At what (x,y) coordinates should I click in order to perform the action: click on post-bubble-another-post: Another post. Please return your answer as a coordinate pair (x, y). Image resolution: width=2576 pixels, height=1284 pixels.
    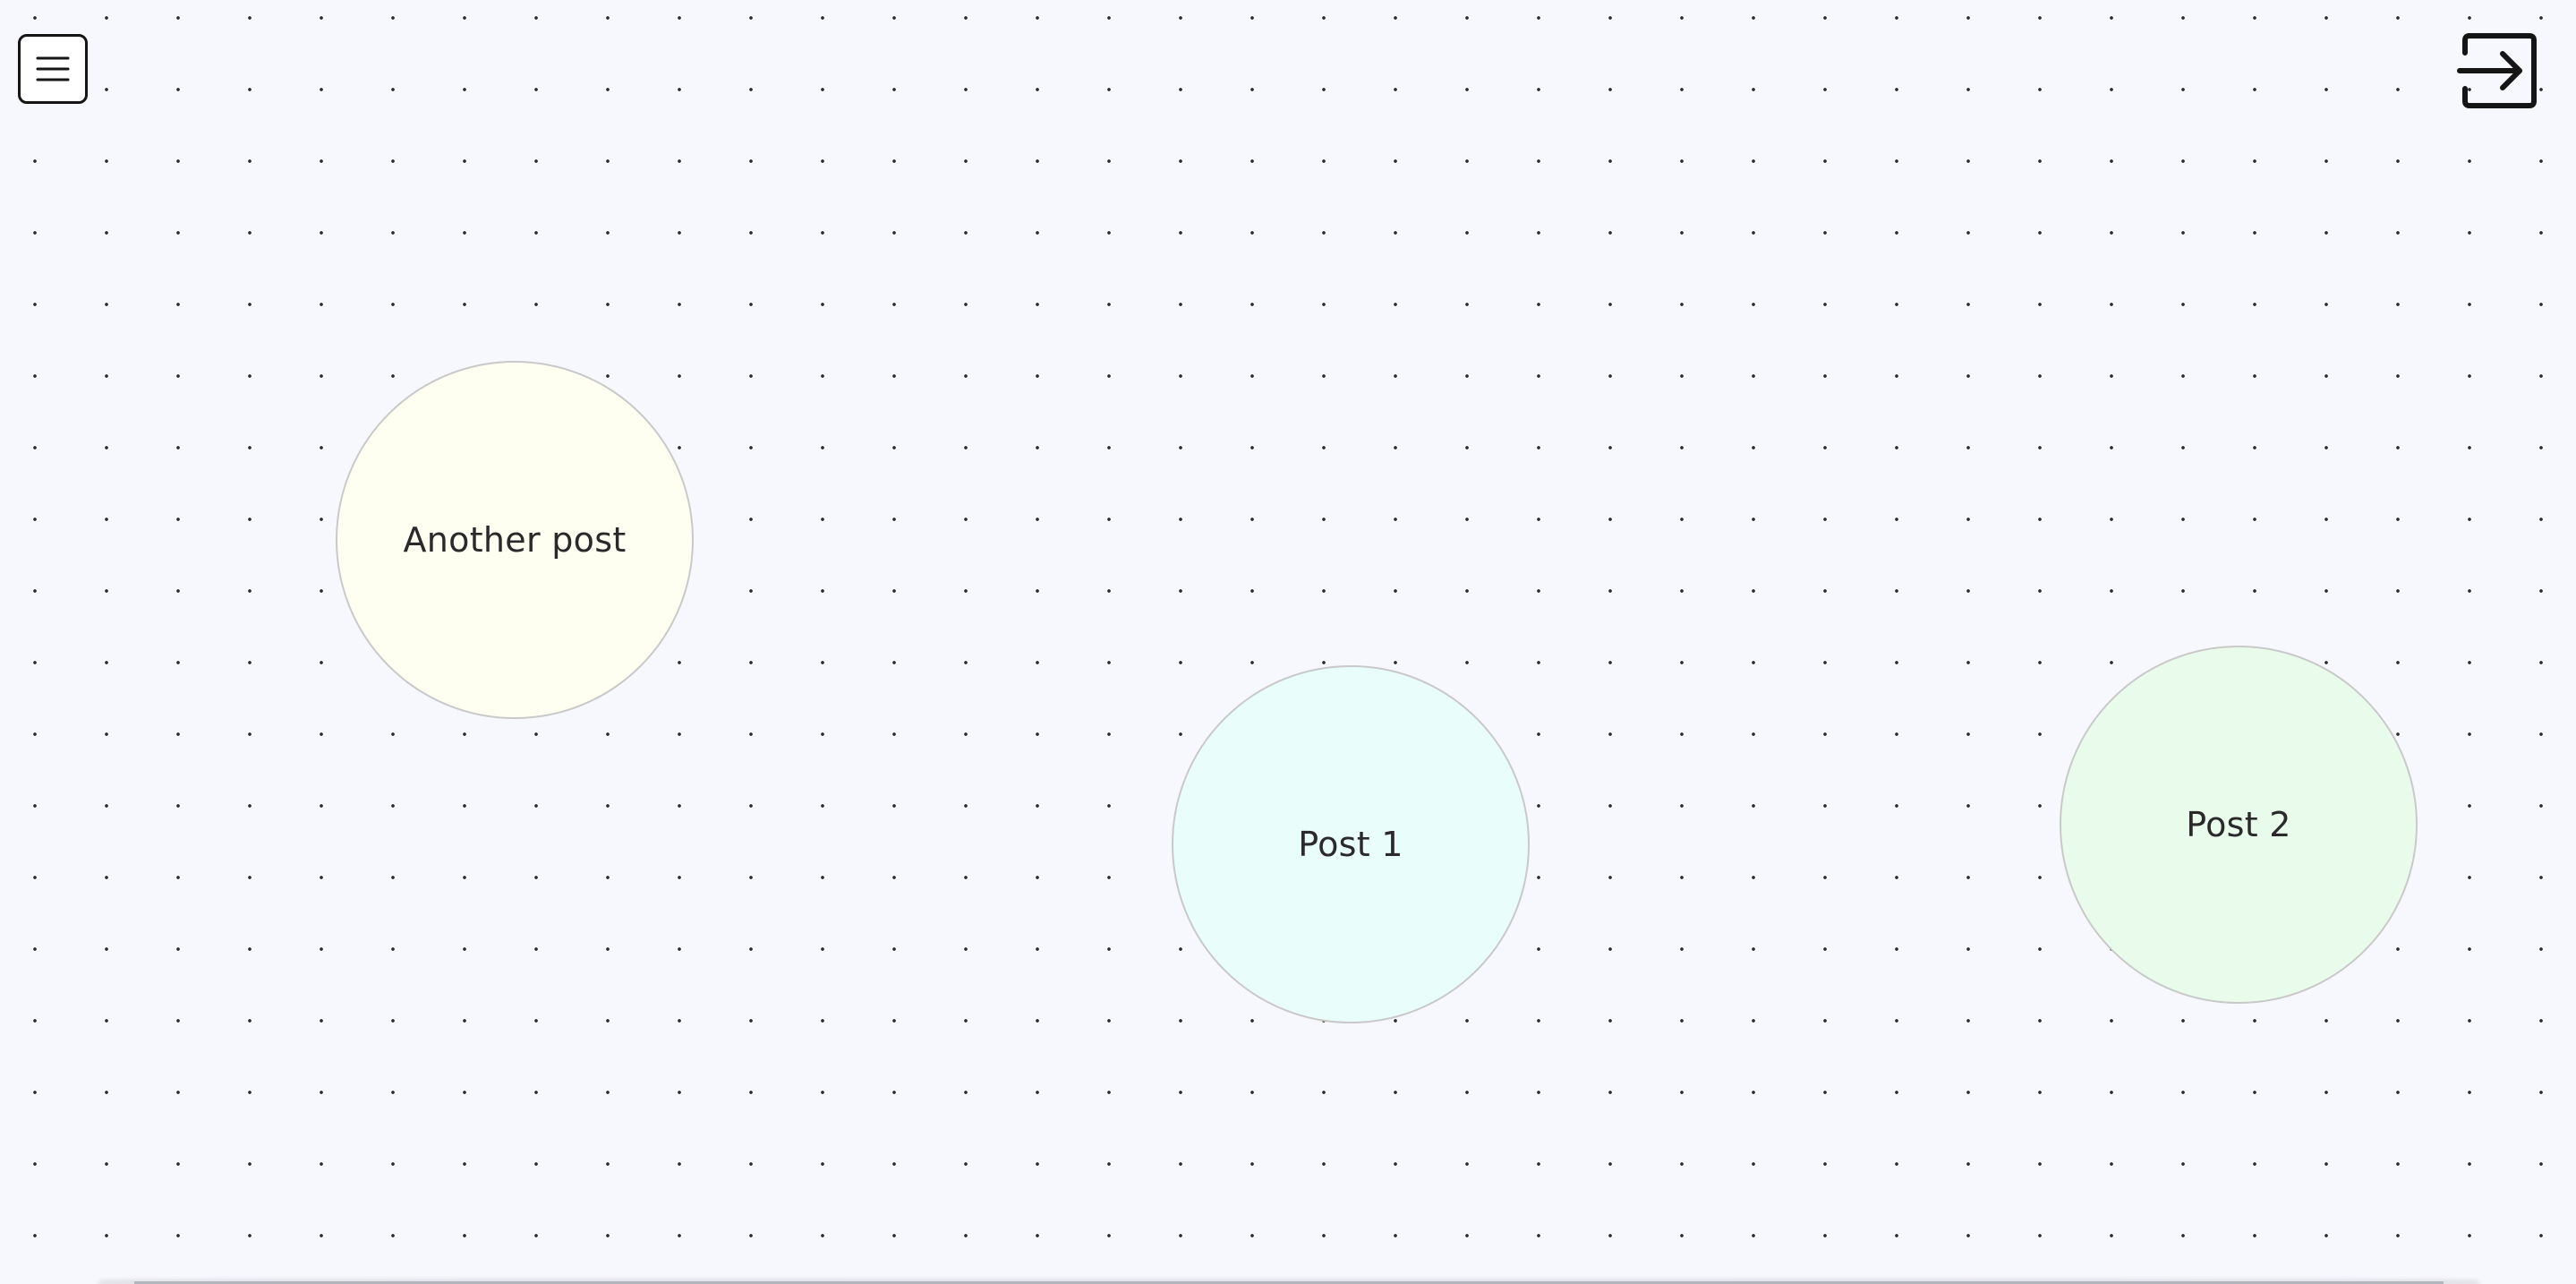
    Looking at the image, I should click on (515, 540).